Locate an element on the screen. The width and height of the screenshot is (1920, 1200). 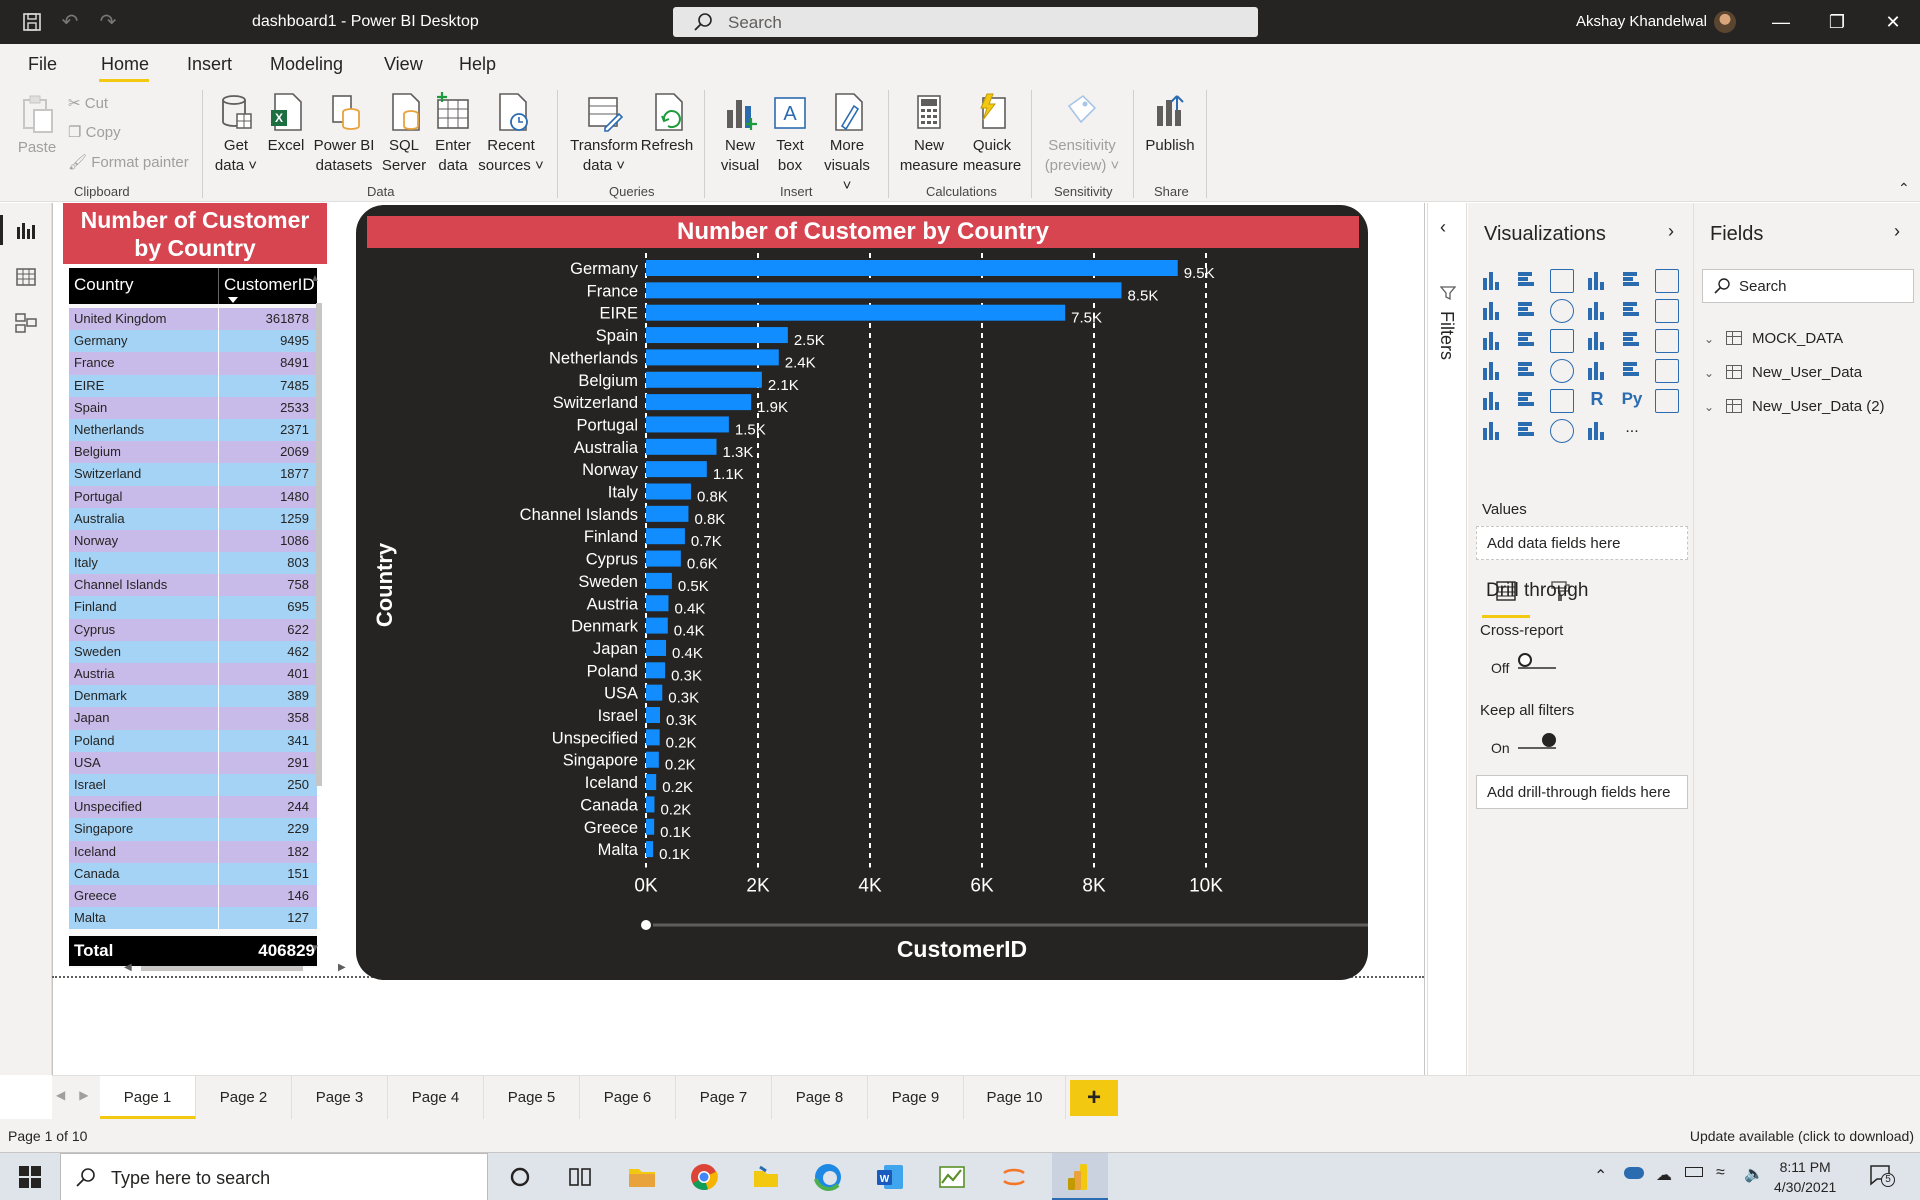
table-row: Italy 803 is located at coordinates (193, 563).